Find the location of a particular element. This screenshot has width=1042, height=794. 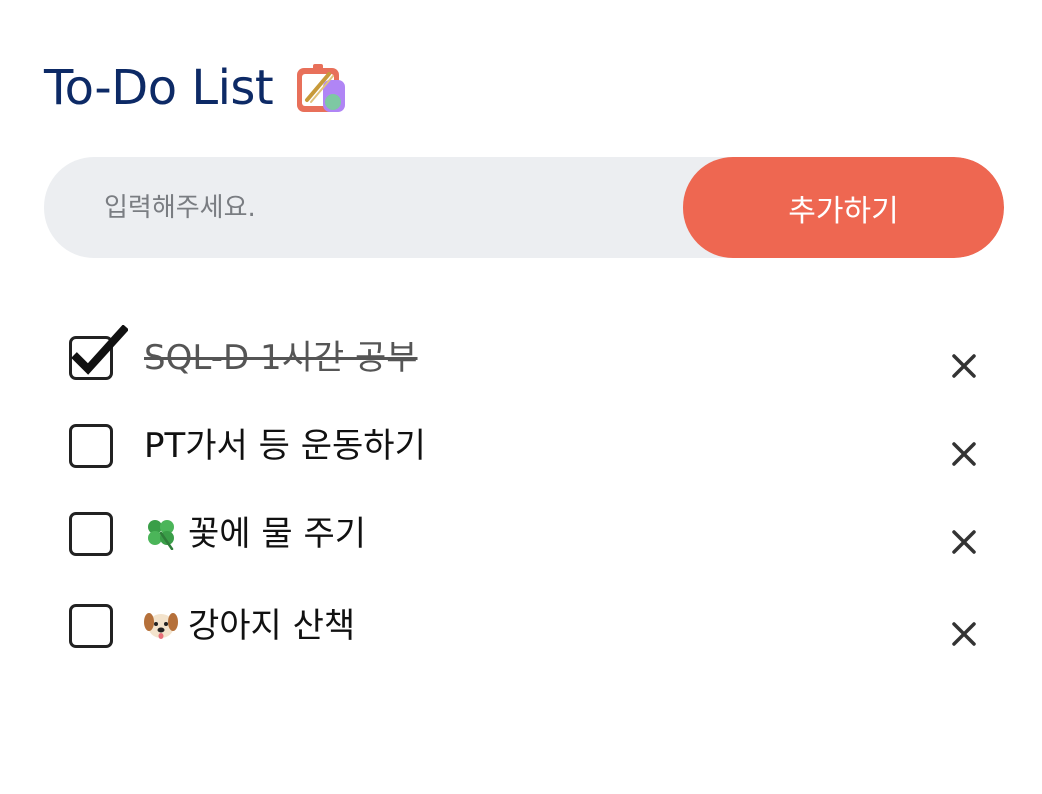

memo-pencil-icon is located at coordinates (321, 88).